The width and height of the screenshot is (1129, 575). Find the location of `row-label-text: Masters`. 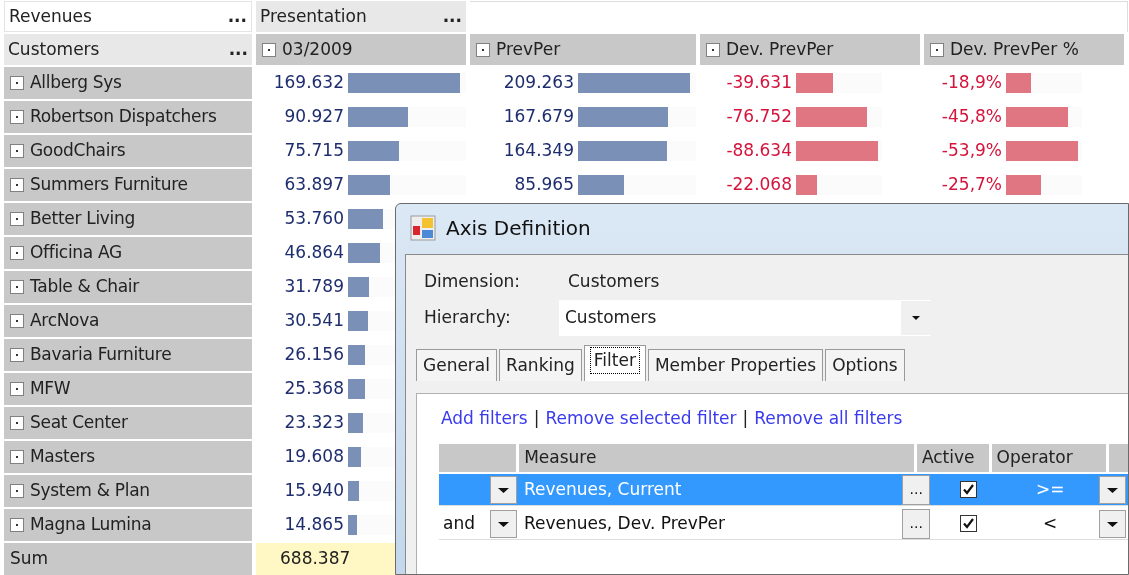

row-label-text: Masters is located at coordinates (62, 457).